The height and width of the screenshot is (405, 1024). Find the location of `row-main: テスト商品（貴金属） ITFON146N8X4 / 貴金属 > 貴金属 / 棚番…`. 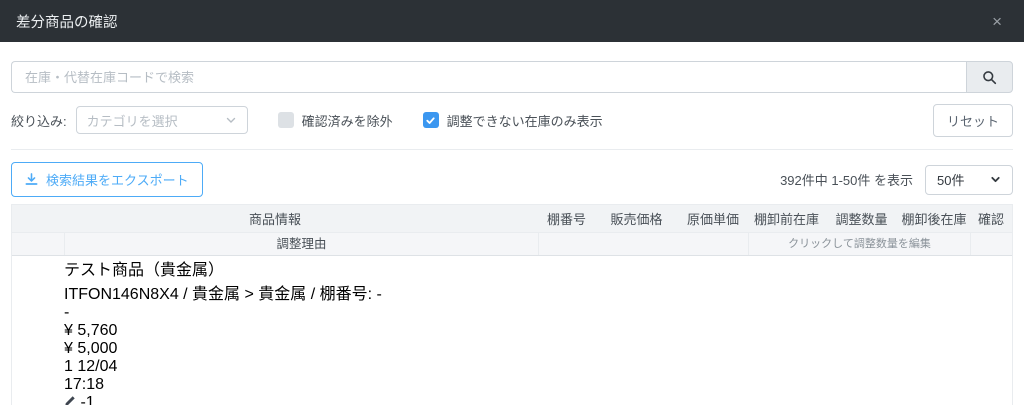

row-main: テスト商品（貴金属） ITFON146N8X4 / 貴金属 > 貴金属 / 棚番… is located at coordinates (223, 330).